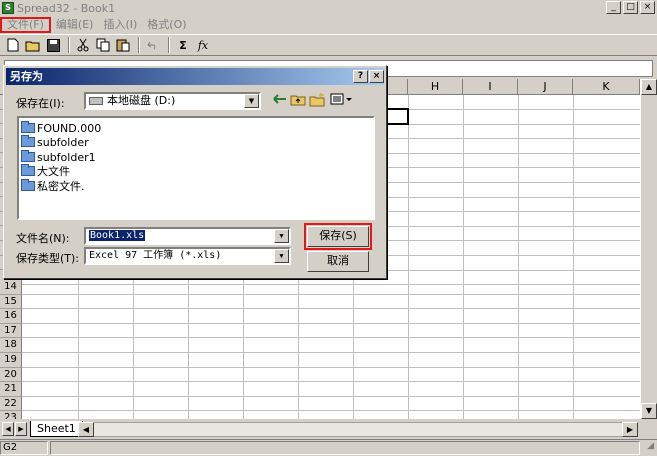 The image size is (657, 456). I want to click on horizontal-scrollbar: ◀ ▶, so click(358, 429).